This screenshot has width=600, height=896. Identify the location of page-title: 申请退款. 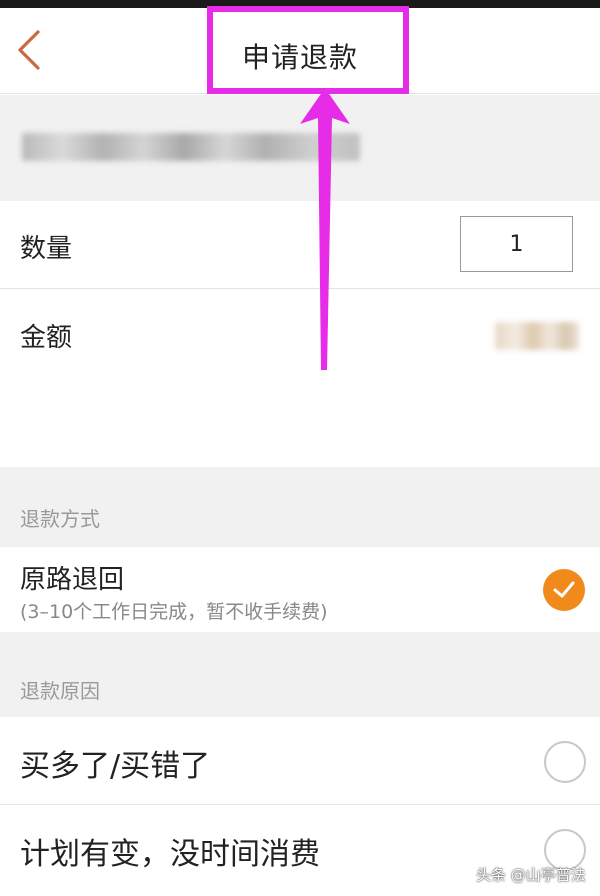
(299, 57).